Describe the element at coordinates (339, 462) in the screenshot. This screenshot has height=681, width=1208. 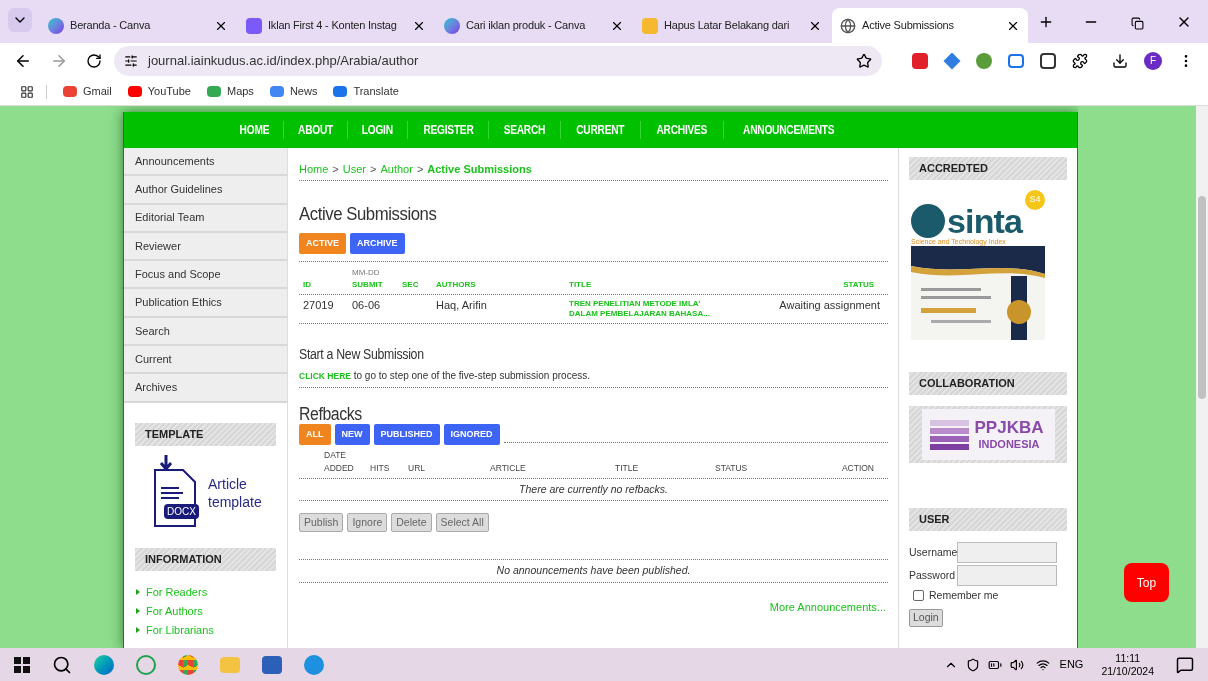
I see `column-header: DATE ADDED` at that location.